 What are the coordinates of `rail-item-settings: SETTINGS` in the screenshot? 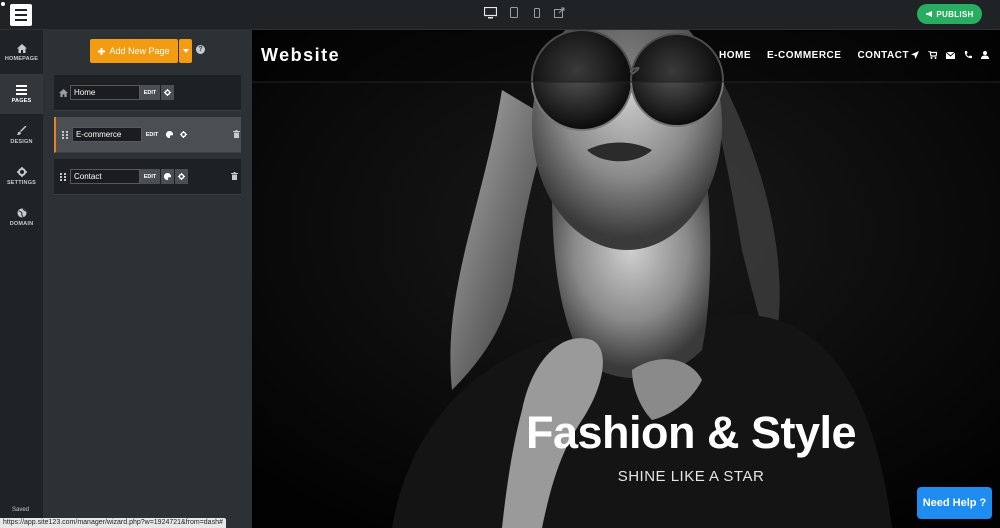 It's located at (21, 176).